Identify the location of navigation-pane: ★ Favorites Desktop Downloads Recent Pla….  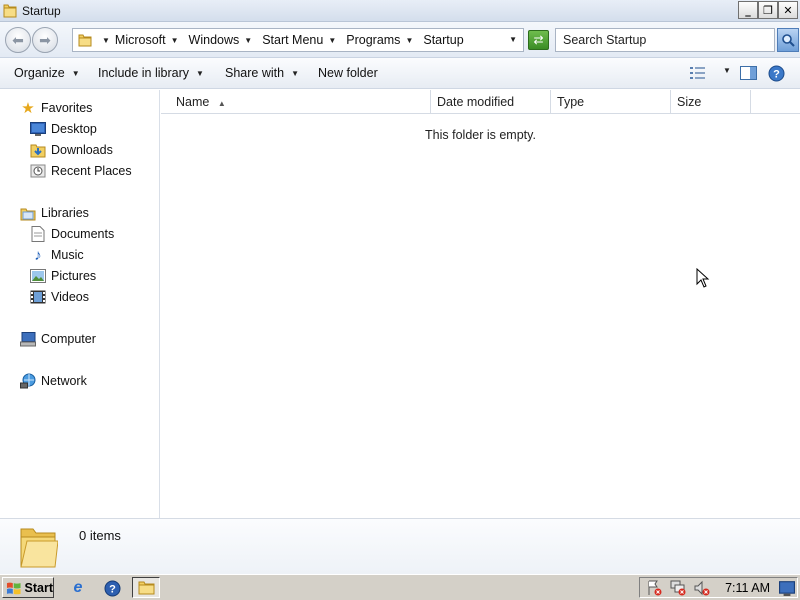
(80, 304).